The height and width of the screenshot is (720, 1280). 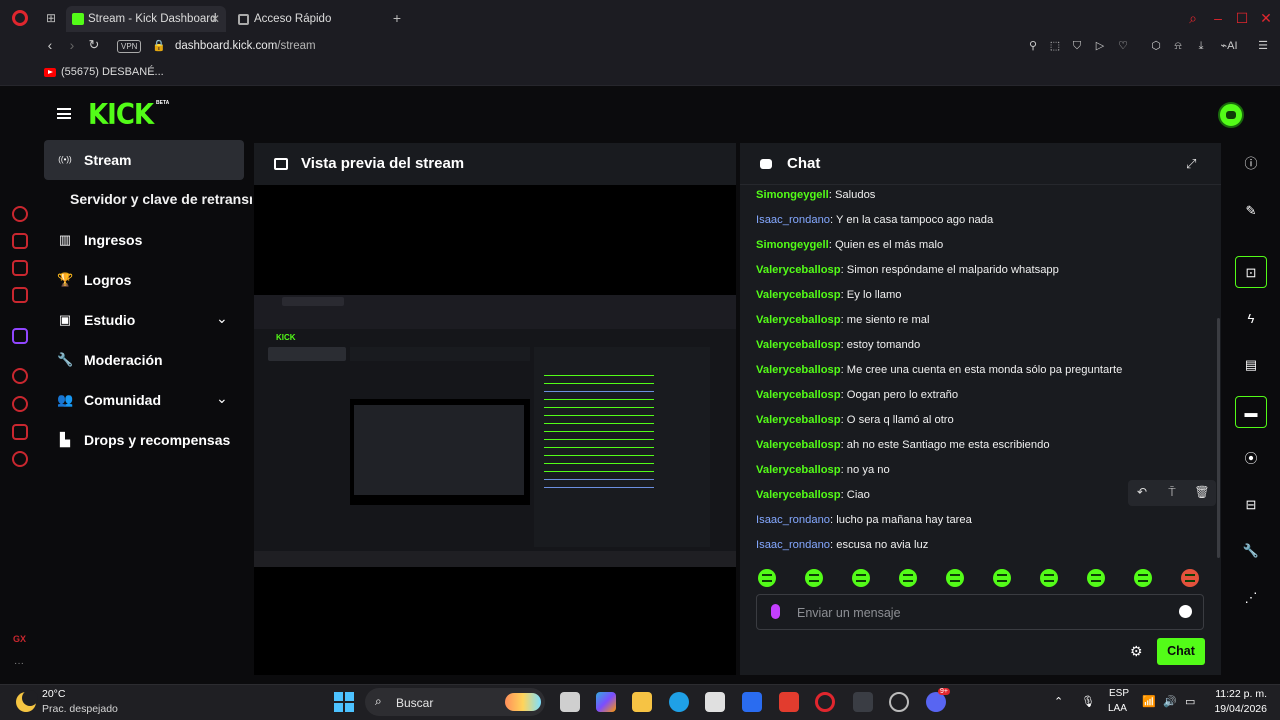 What do you see at coordinates (1229, 46) in the screenshot?
I see `aria-ai-icon: ⌁AI` at bounding box center [1229, 46].